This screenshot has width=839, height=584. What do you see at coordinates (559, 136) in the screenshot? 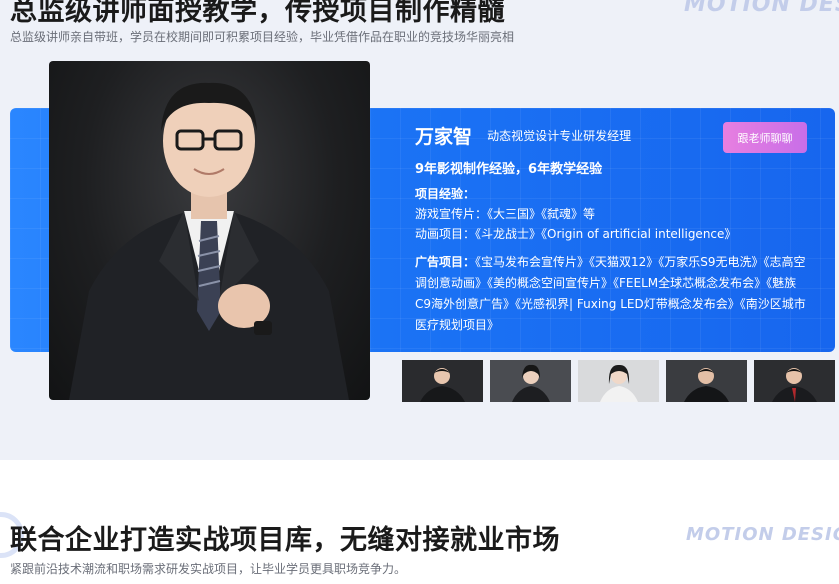
I see `teacher-job-title: 动态视觉设计专业研发经理` at bounding box center [559, 136].